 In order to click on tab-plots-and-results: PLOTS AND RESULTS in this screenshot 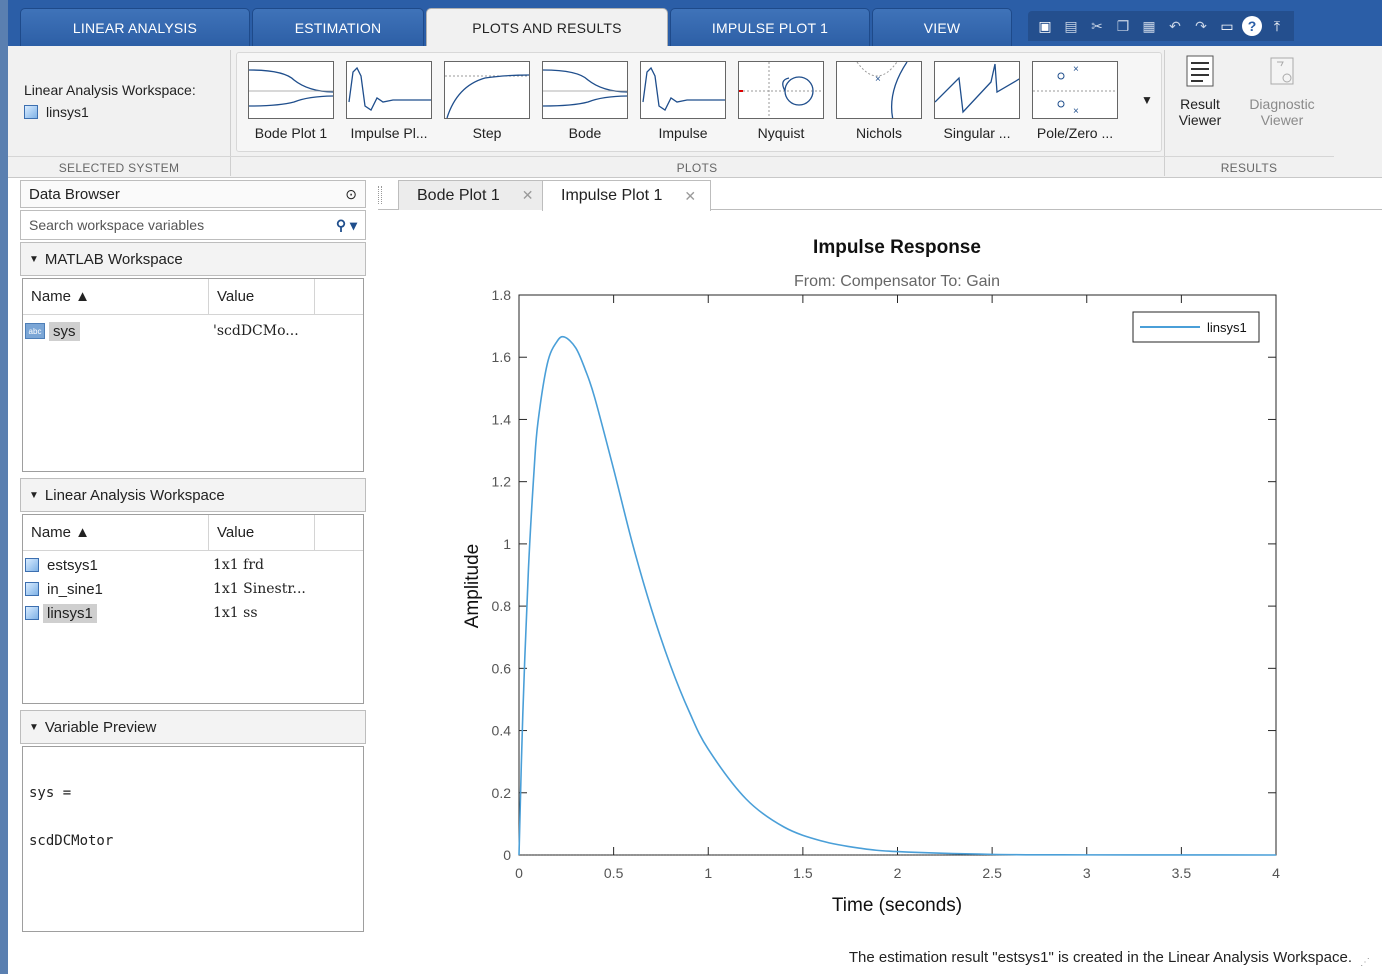, I will do `click(547, 27)`.